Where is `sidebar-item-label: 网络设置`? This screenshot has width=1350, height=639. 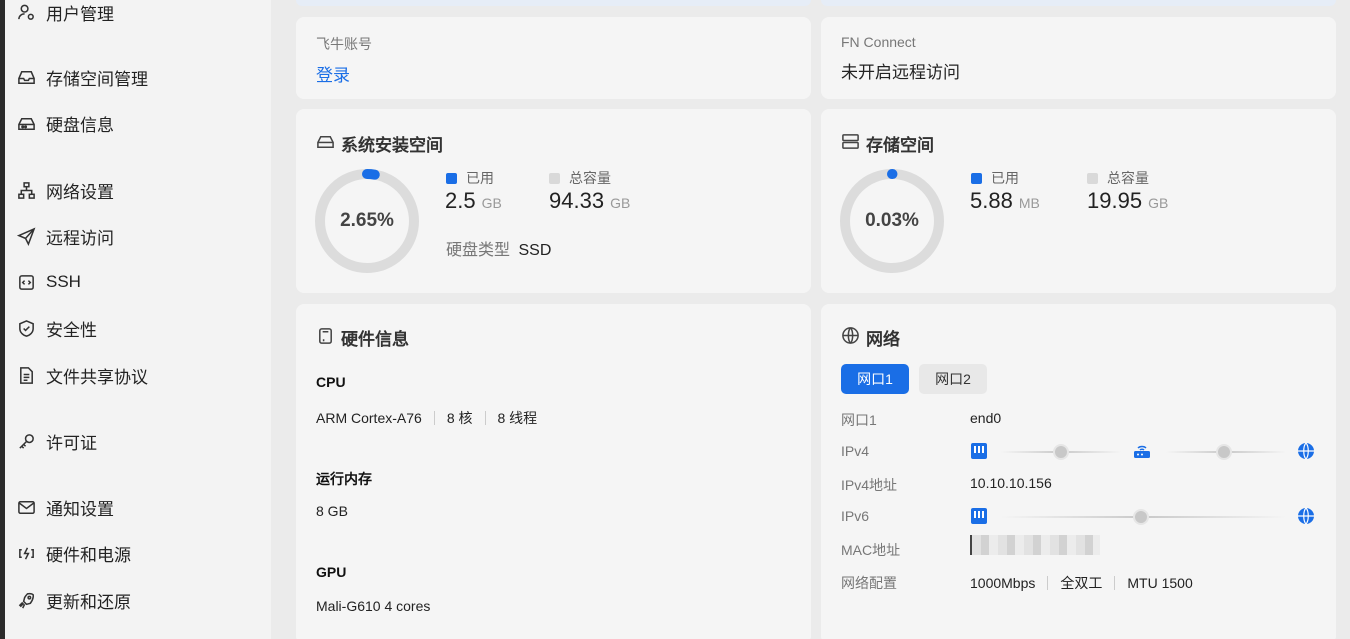 sidebar-item-label: 网络设置 is located at coordinates (80, 192).